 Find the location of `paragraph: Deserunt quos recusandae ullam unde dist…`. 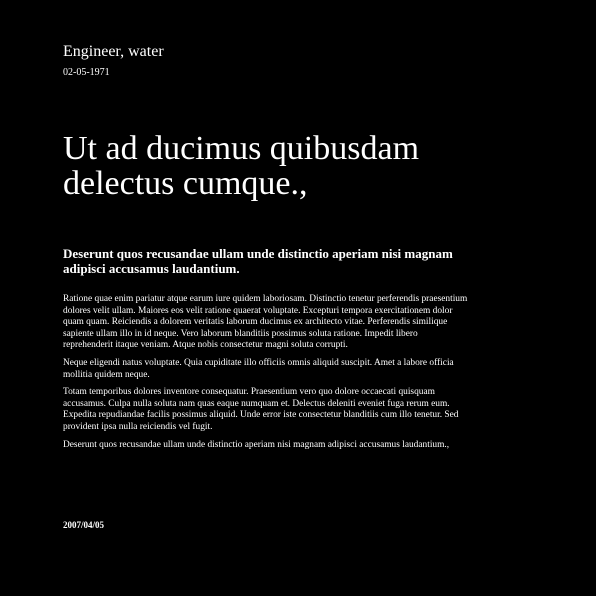

paragraph: Deserunt quos recusandae ullam unde dist… is located at coordinates (256, 444).